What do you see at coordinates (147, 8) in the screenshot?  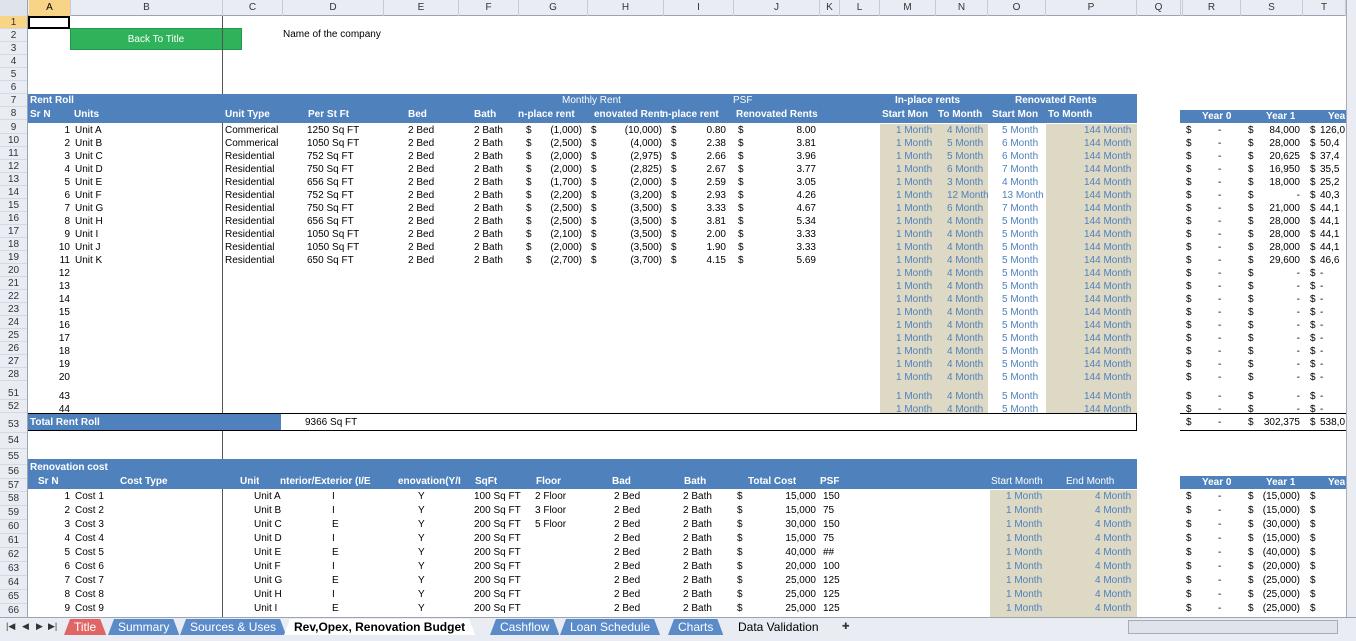 I see `column-header-b: B` at bounding box center [147, 8].